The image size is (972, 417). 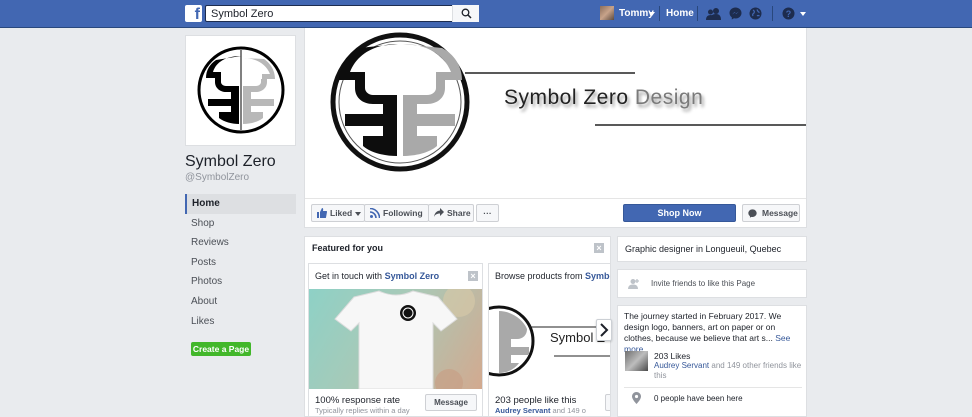 What do you see at coordinates (342, 13) in the screenshot?
I see `search-input: Symbol Zero` at bounding box center [342, 13].